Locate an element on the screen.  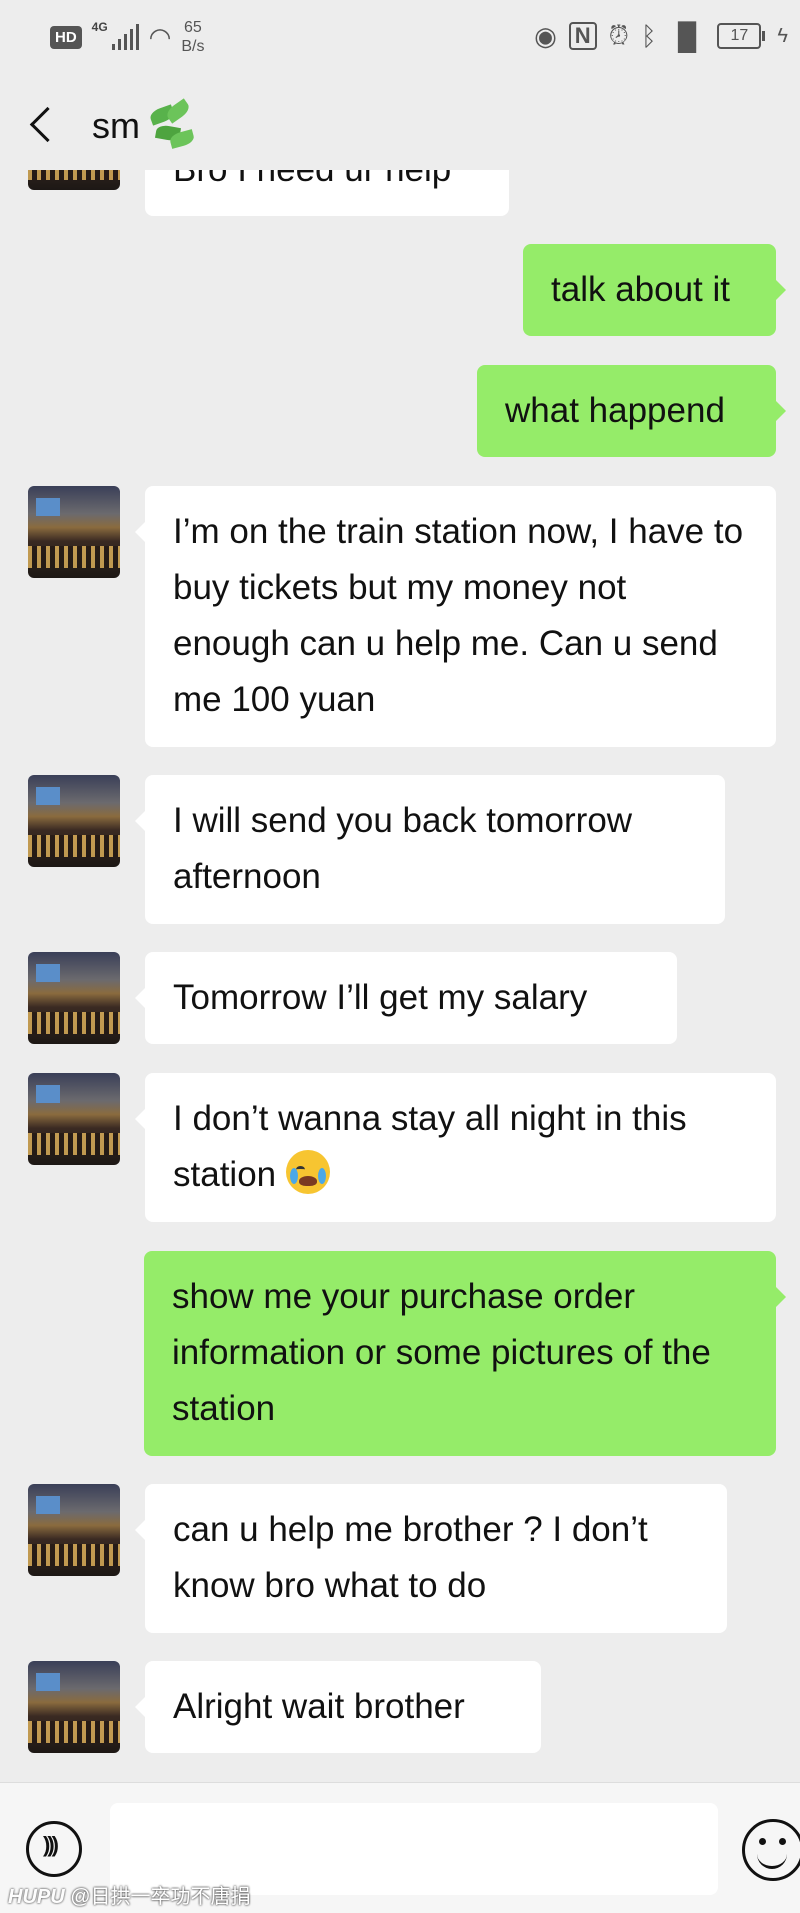
message-bubble-outgoing: talk about it is located at coordinates (654, 290).